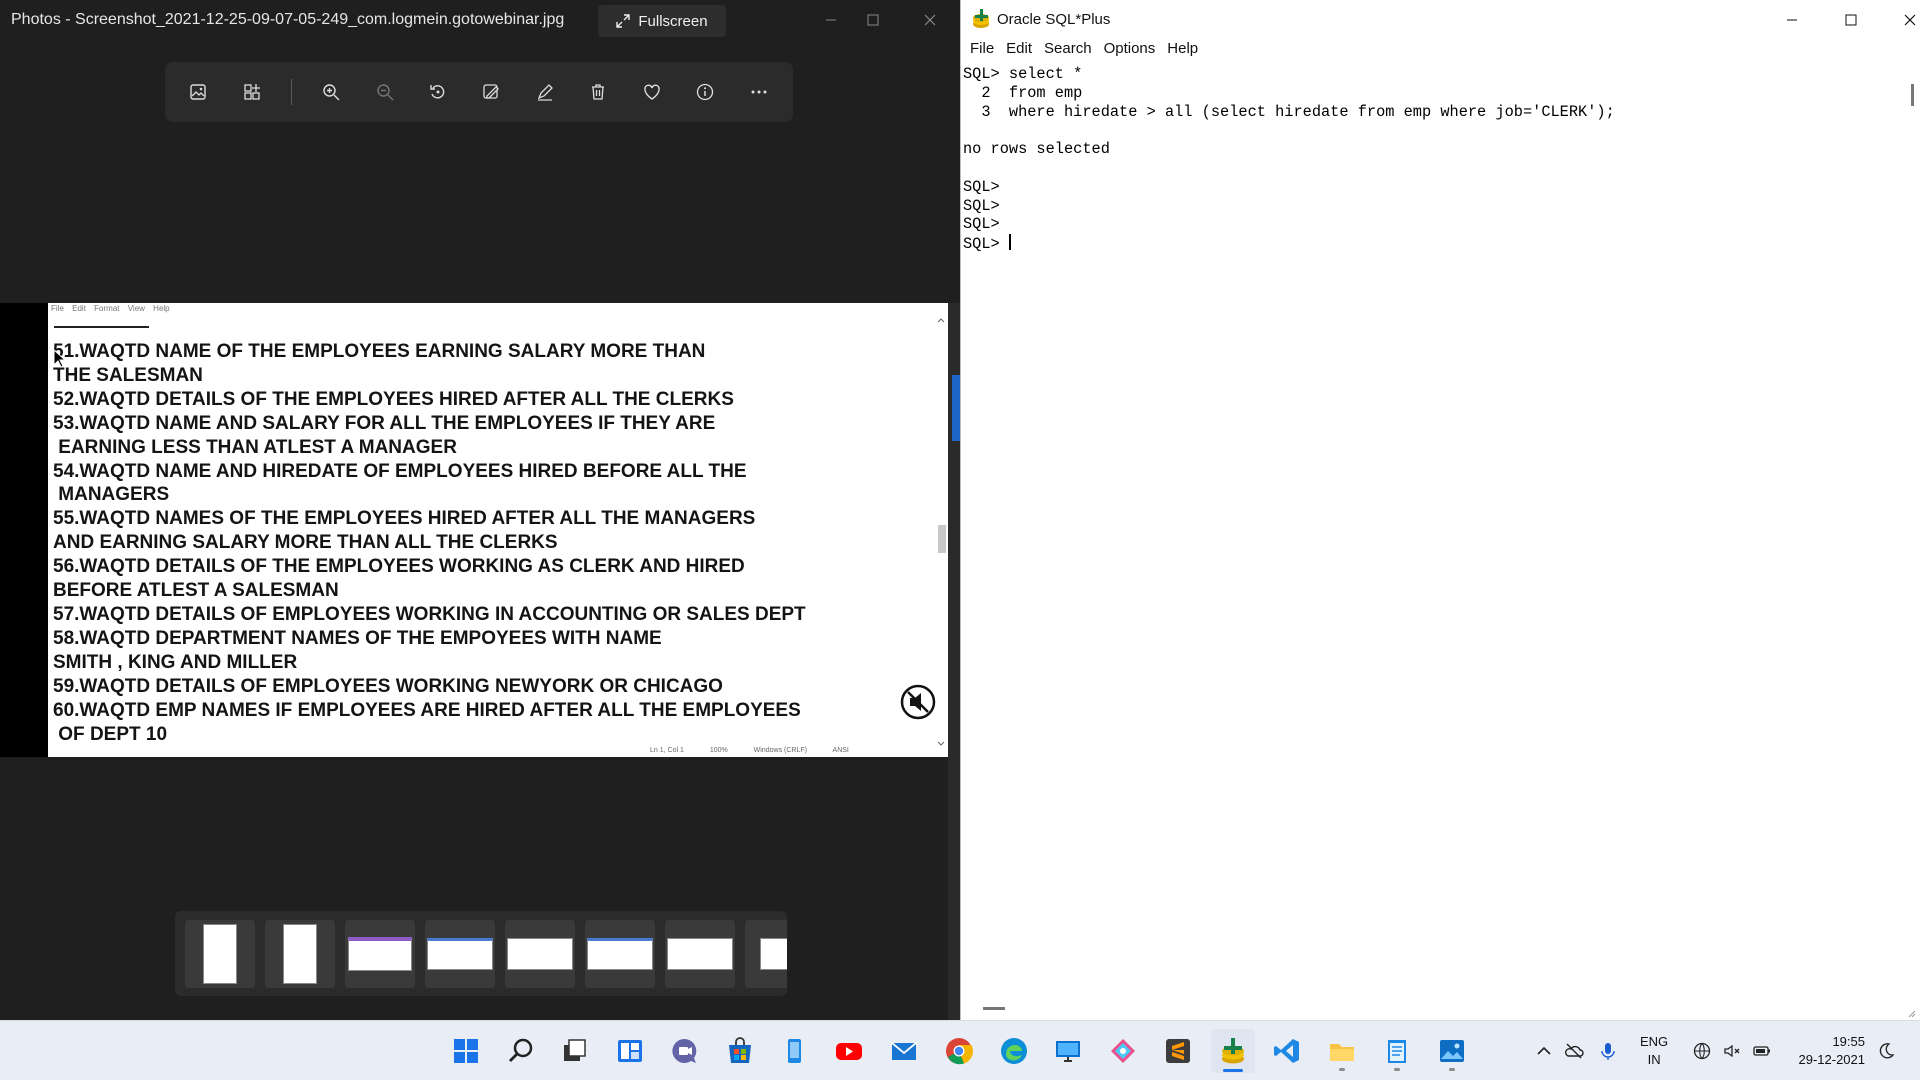  What do you see at coordinates (794, 1051) in the screenshot?
I see `phone-link-button` at bounding box center [794, 1051].